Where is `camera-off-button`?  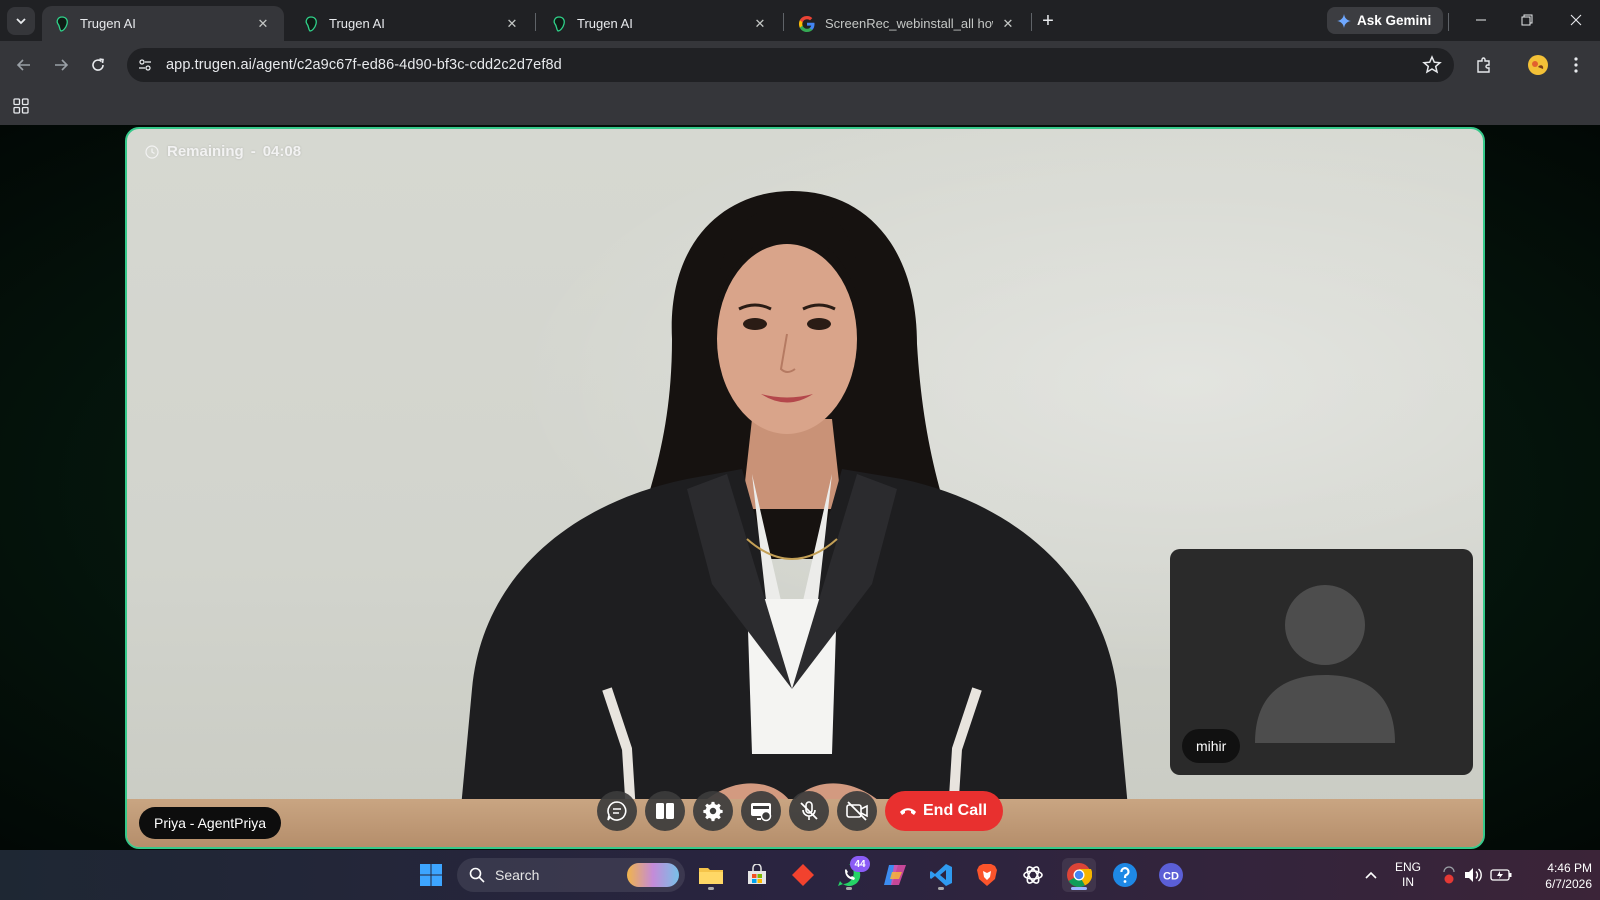 camera-off-button is located at coordinates (857, 811).